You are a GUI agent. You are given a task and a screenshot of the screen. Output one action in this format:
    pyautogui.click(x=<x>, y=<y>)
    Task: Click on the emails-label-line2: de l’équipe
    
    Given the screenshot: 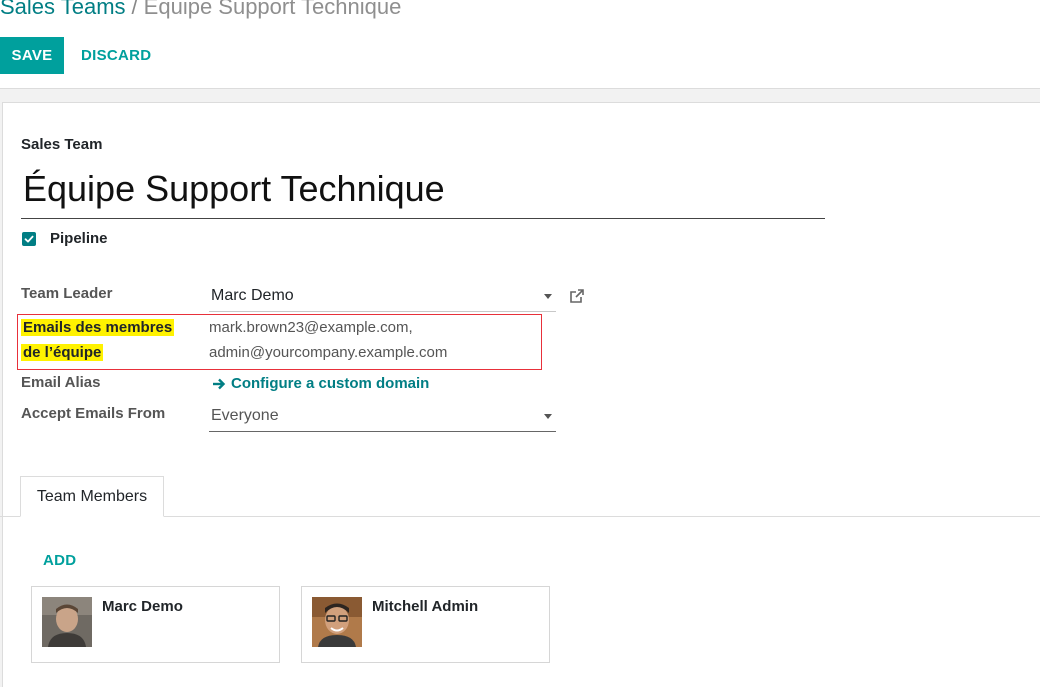 What is the action you would take?
    pyautogui.click(x=62, y=352)
    